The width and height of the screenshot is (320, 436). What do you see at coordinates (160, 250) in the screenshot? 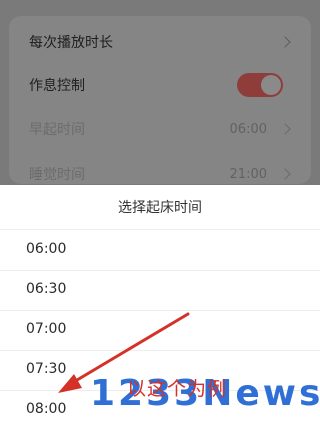
I see `time-option: 06:00` at bounding box center [160, 250].